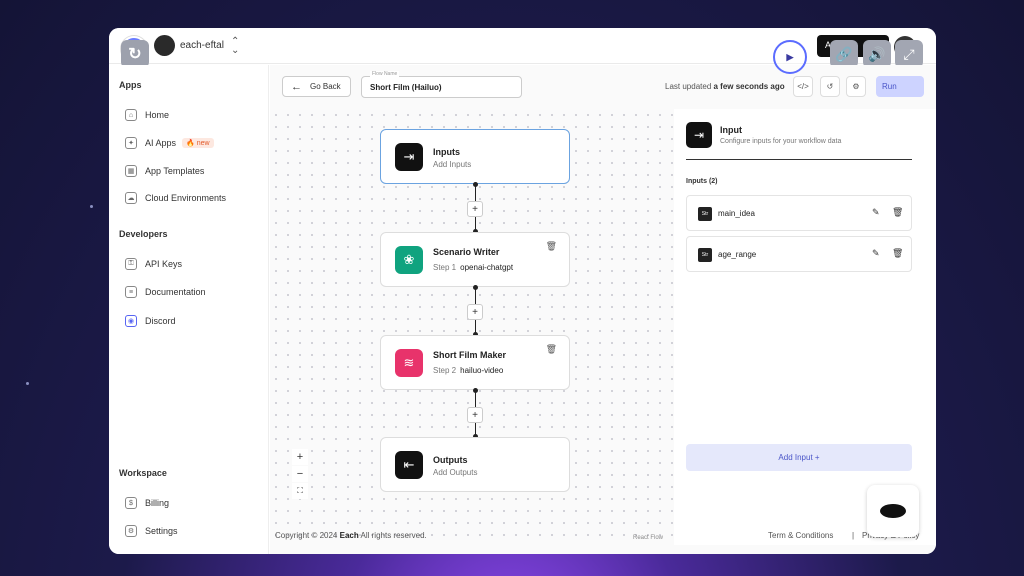 The image size is (1024, 576). What do you see at coordinates (175, 171) in the screenshot?
I see `sidebar-item-label: App Templates` at bounding box center [175, 171].